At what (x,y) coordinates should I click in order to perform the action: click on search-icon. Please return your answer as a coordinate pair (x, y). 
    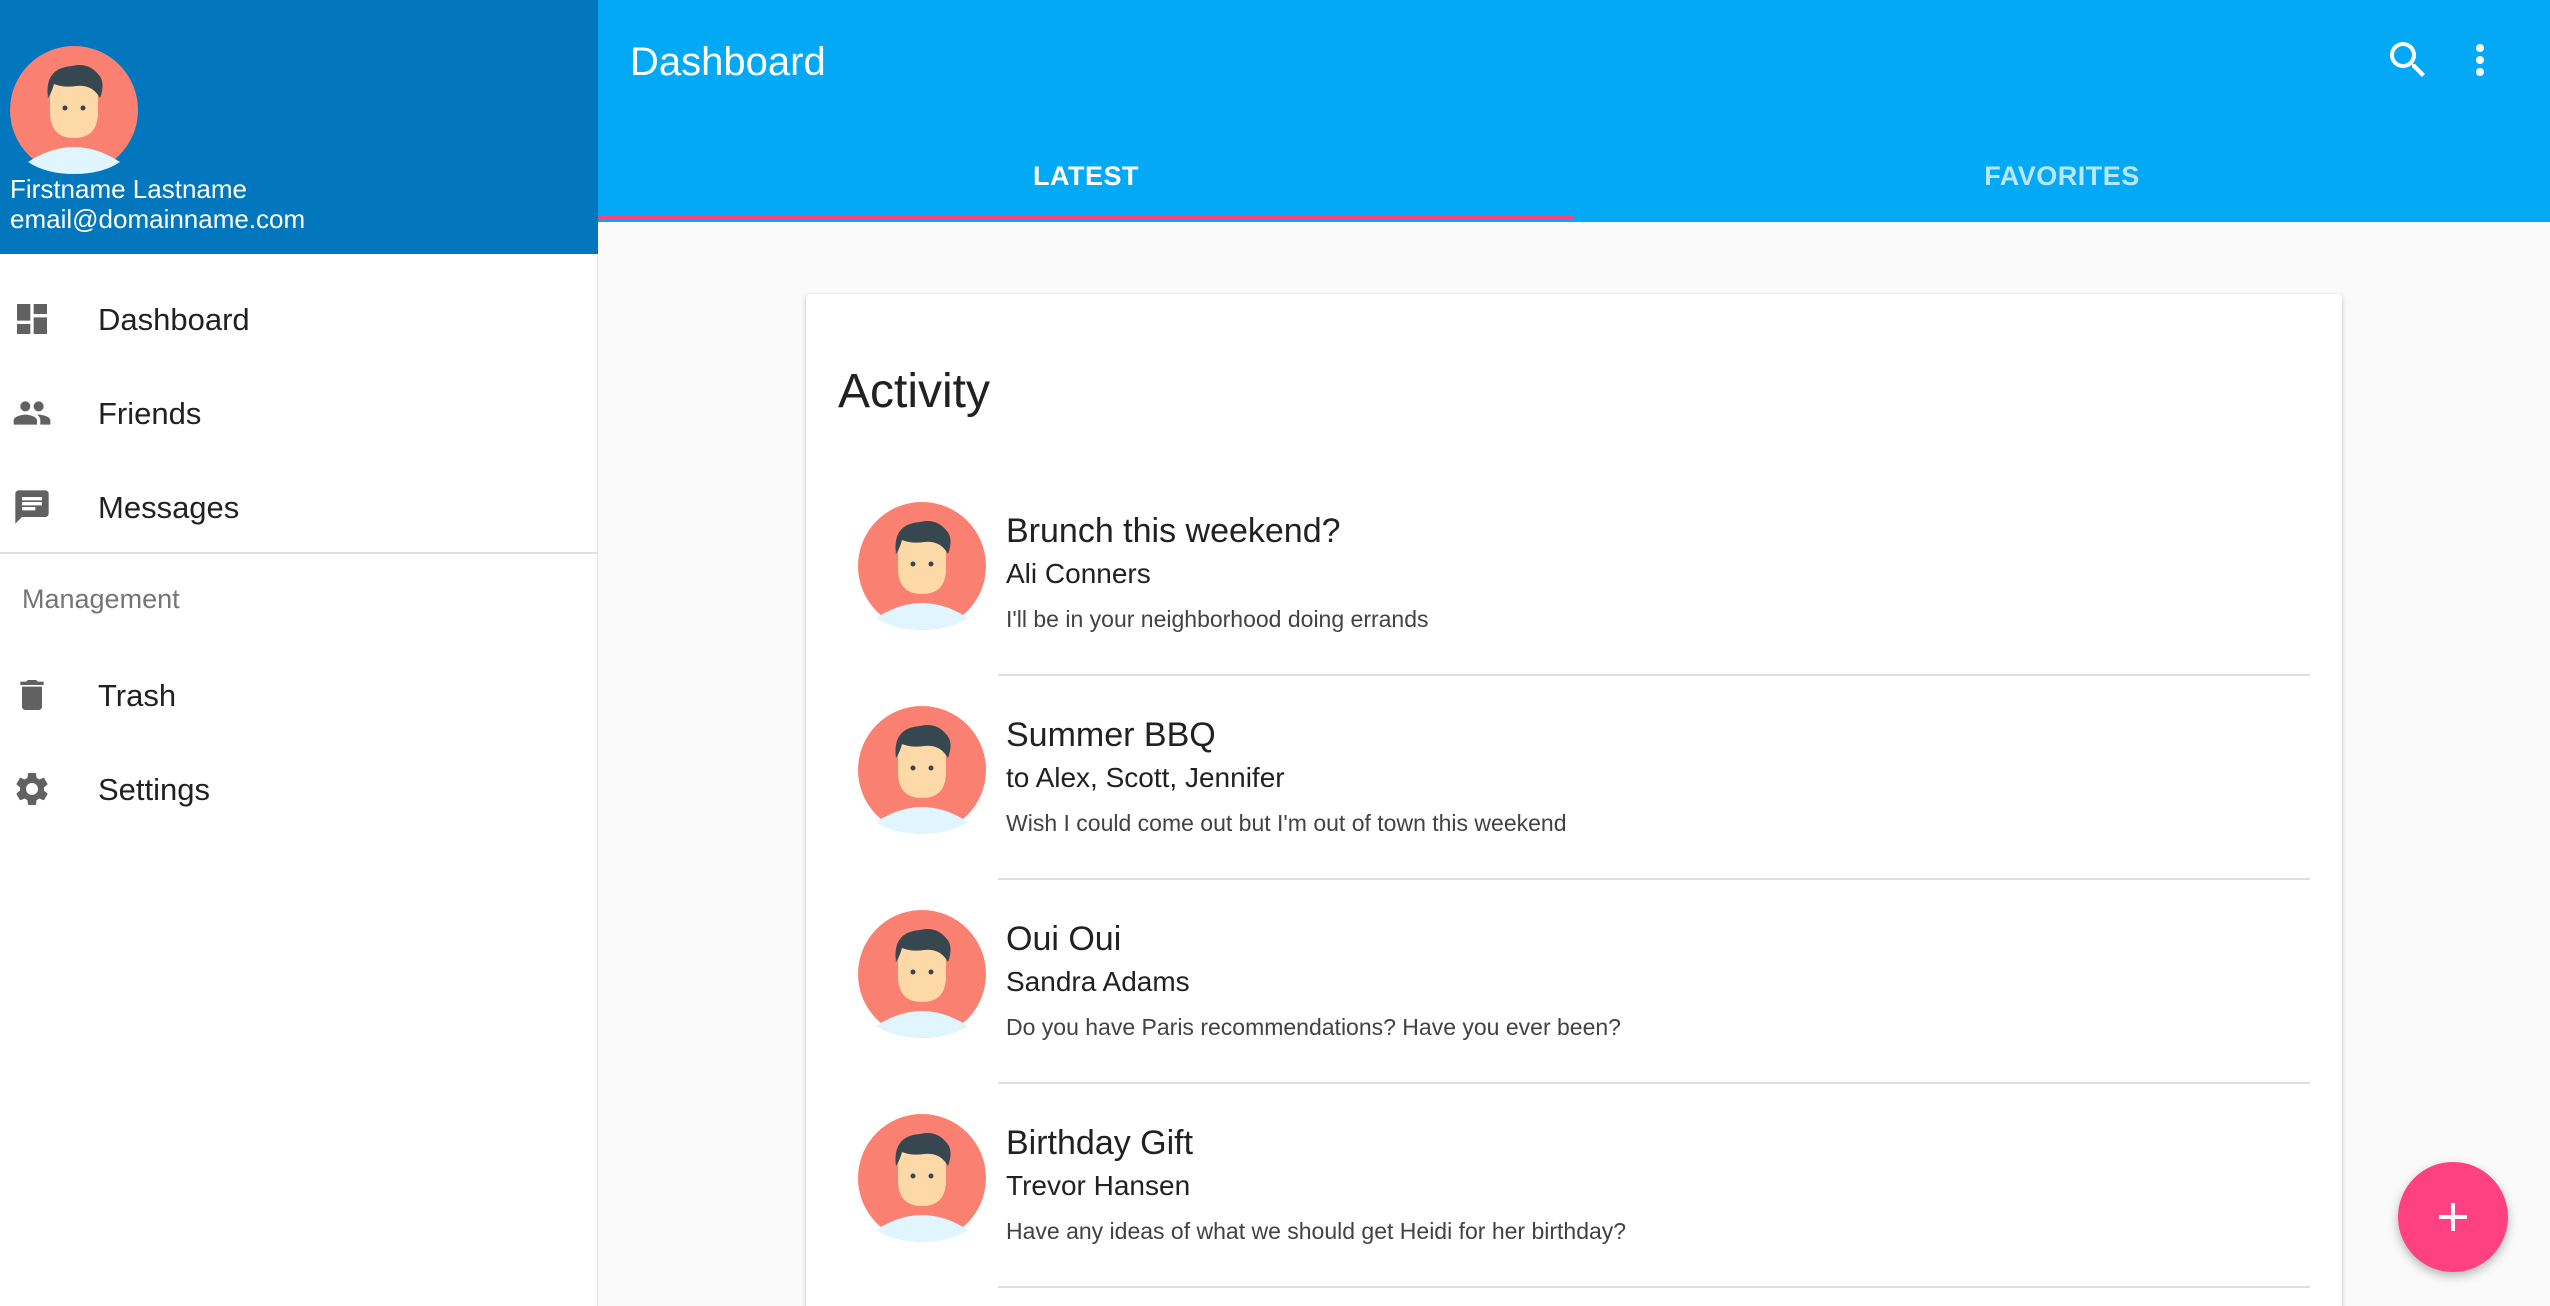
    Looking at the image, I should click on (2407, 59).